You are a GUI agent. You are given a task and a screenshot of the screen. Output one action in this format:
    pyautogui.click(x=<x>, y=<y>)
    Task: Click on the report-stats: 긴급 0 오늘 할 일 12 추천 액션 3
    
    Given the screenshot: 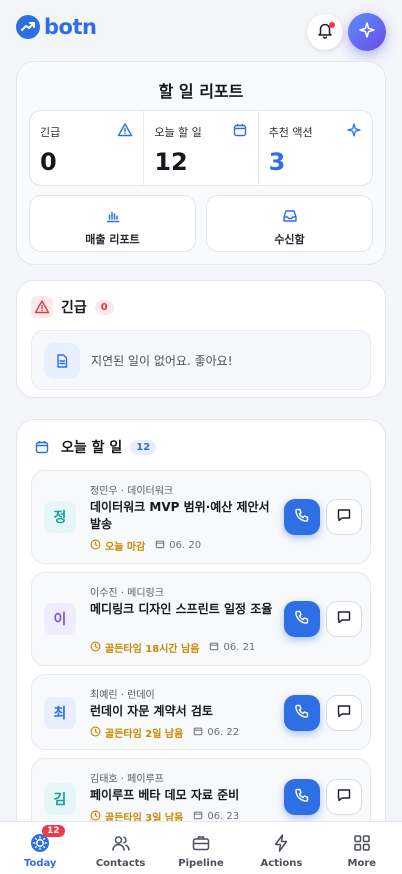 What is the action you would take?
    pyautogui.click(x=201, y=148)
    